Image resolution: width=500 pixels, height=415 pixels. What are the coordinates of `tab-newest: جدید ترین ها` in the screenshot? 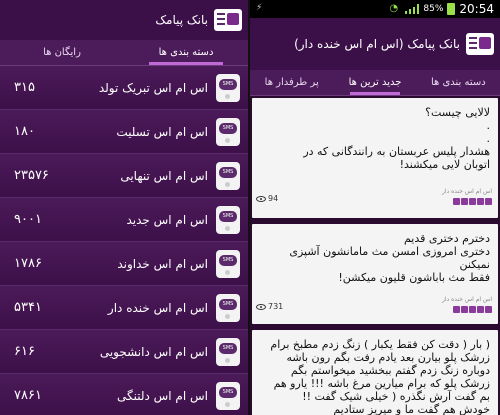 It's located at (374, 82).